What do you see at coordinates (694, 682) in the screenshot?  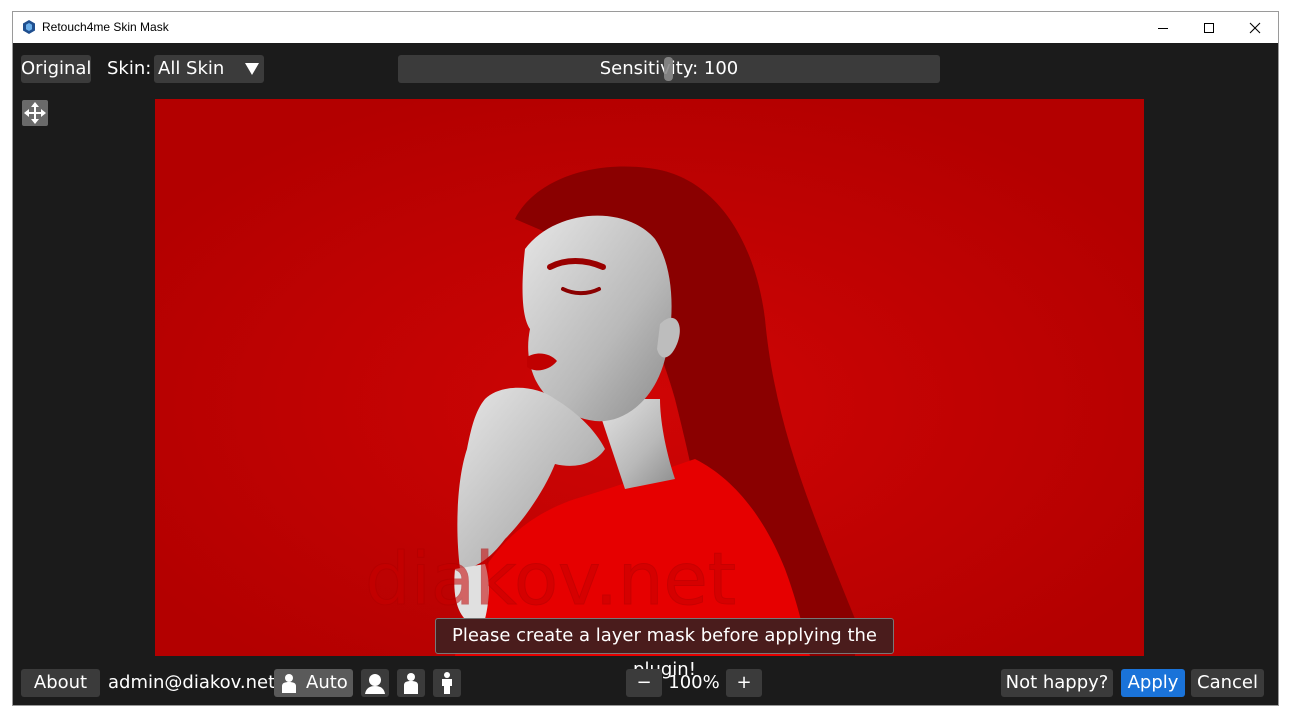 I see `zoom-level: 100%` at bounding box center [694, 682].